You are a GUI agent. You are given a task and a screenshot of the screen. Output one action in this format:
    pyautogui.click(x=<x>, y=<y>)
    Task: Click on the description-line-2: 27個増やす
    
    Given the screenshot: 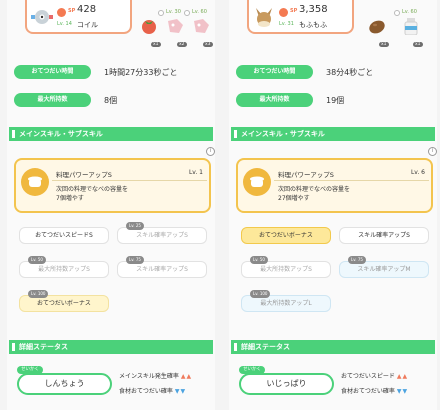 What is the action you would take?
    pyautogui.click(x=294, y=198)
    